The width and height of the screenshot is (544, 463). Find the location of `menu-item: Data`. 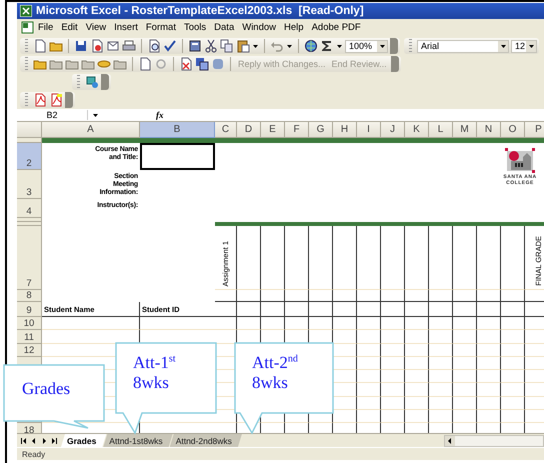

menu-item: Data is located at coordinates (224, 27).